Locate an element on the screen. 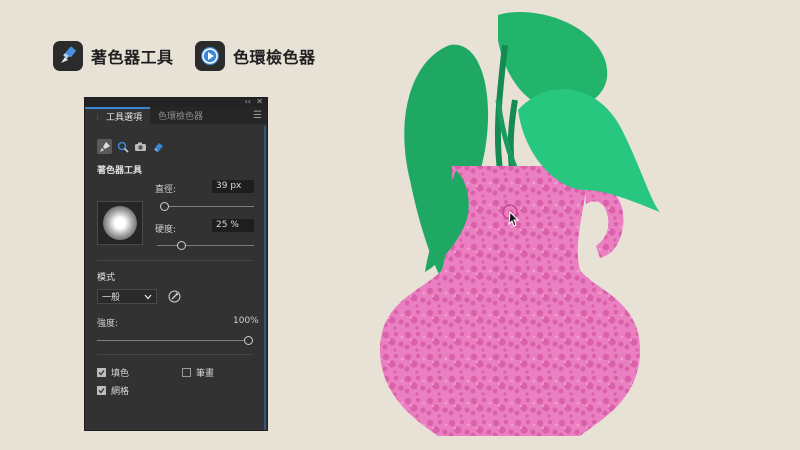  mode-label: 模式 is located at coordinates (106, 278).